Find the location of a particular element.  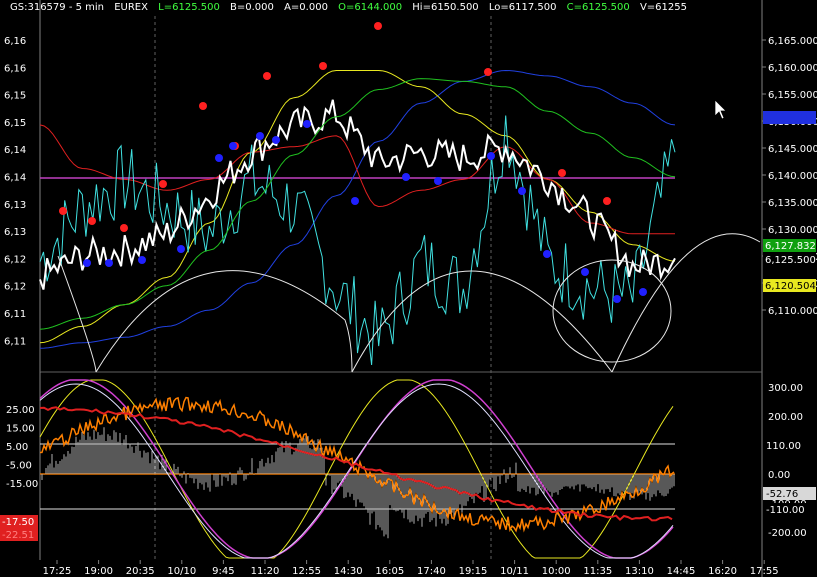

time-axis-label: 9:45 is located at coordinates (223, 571).